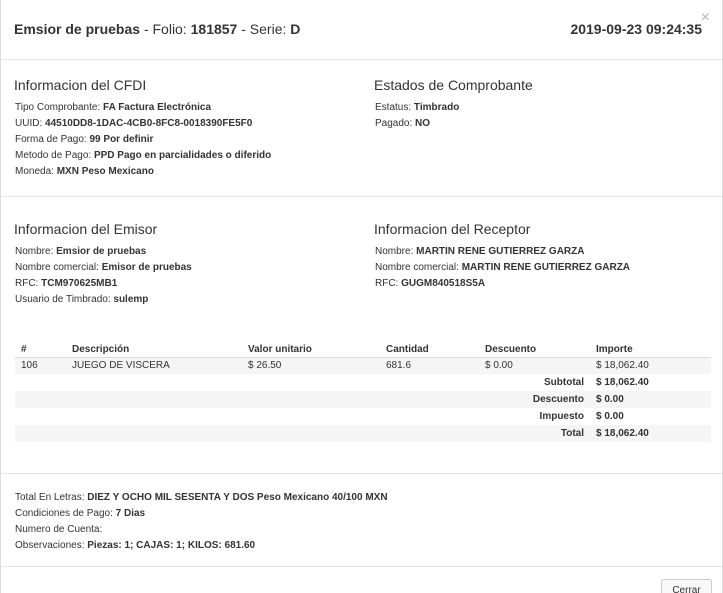  What do you see at coordinates (363, 382) in the screenshot?
I see `totals-row: Subtotal $ 18,062.40` at bounding box center [363, 382].